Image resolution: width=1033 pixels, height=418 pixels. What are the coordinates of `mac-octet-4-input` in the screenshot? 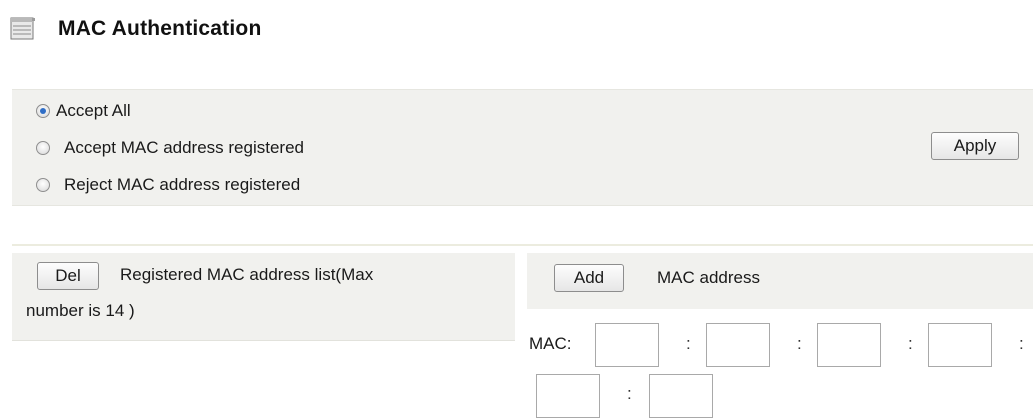 It's located at (960, 345).